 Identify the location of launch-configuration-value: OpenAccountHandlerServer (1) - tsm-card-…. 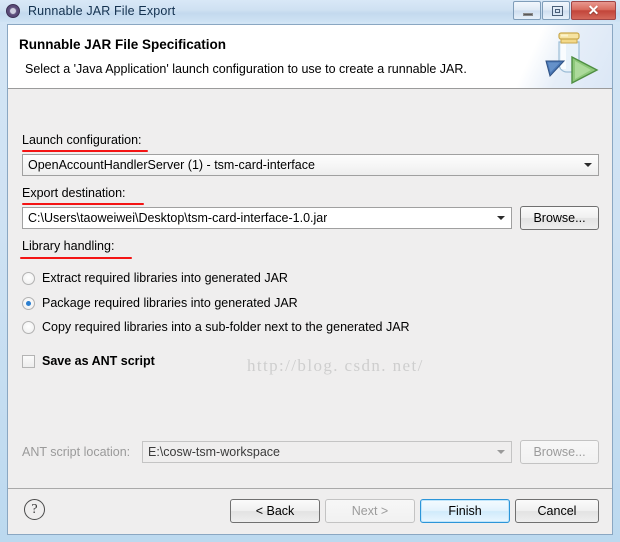
(171, 165).